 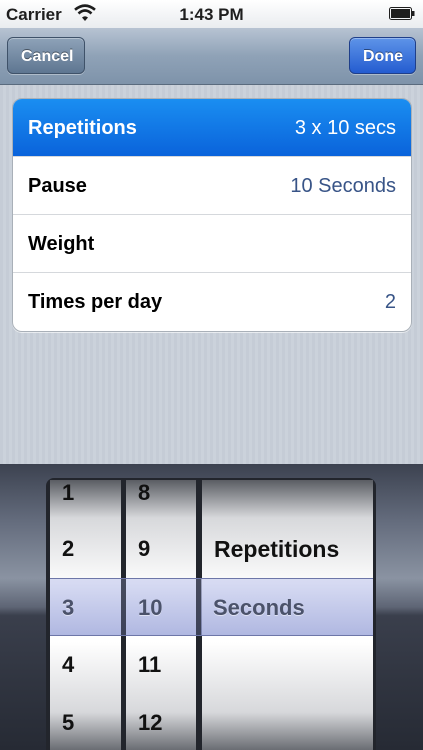 What do you see at coordinates (68, 722) in the screenshot?
I see `picker-item: 5` at bounding box center [68, 722].